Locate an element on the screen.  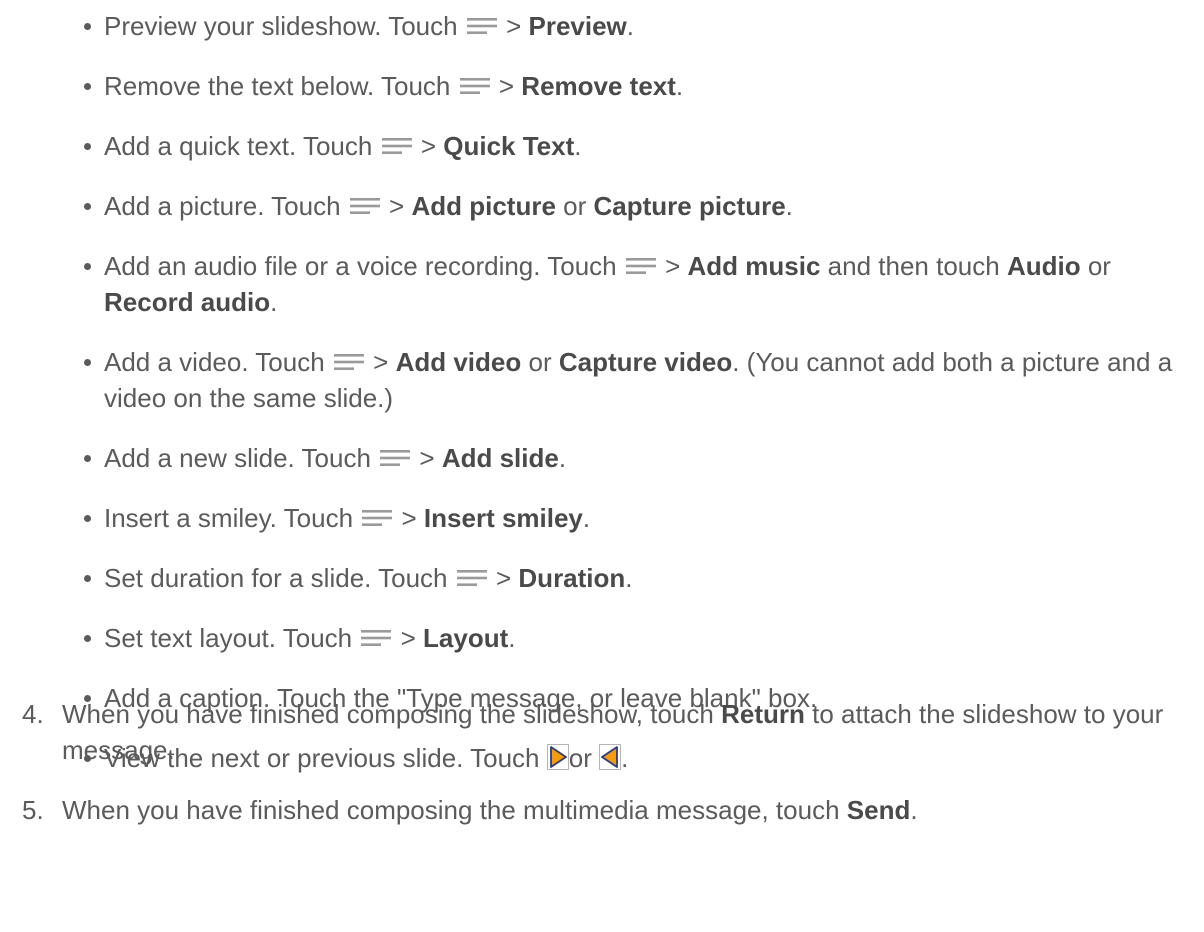
menu-option: Preview is located at coordinates (577, 26).